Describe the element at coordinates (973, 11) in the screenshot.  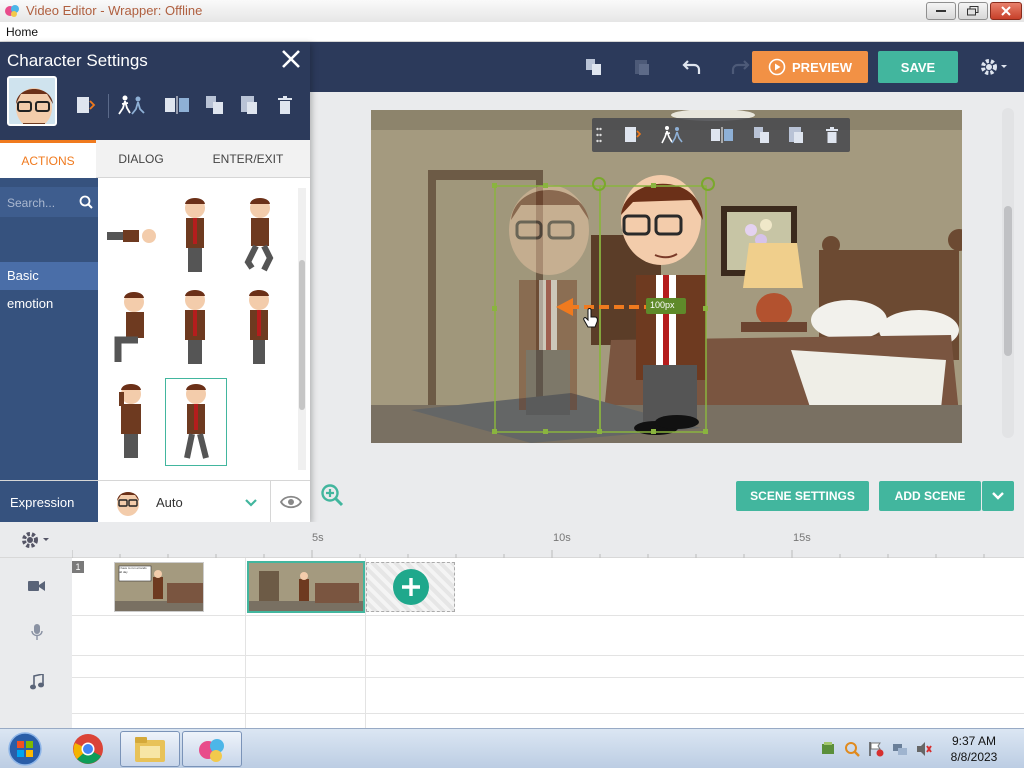
I see `restore-button` at that location.